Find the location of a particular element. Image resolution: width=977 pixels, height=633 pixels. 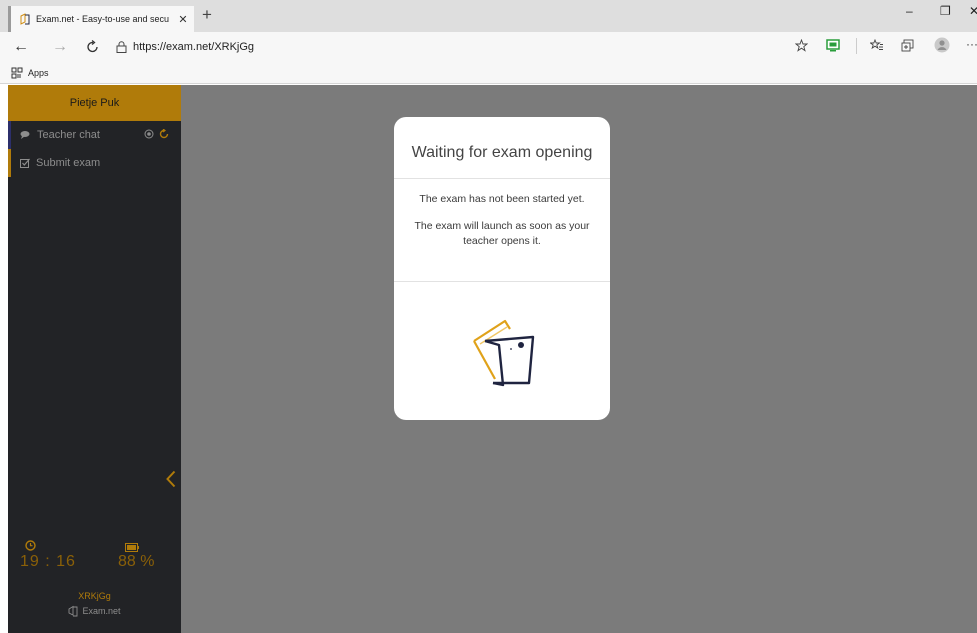

exam-door-icon is located at coordinates (504, 353).